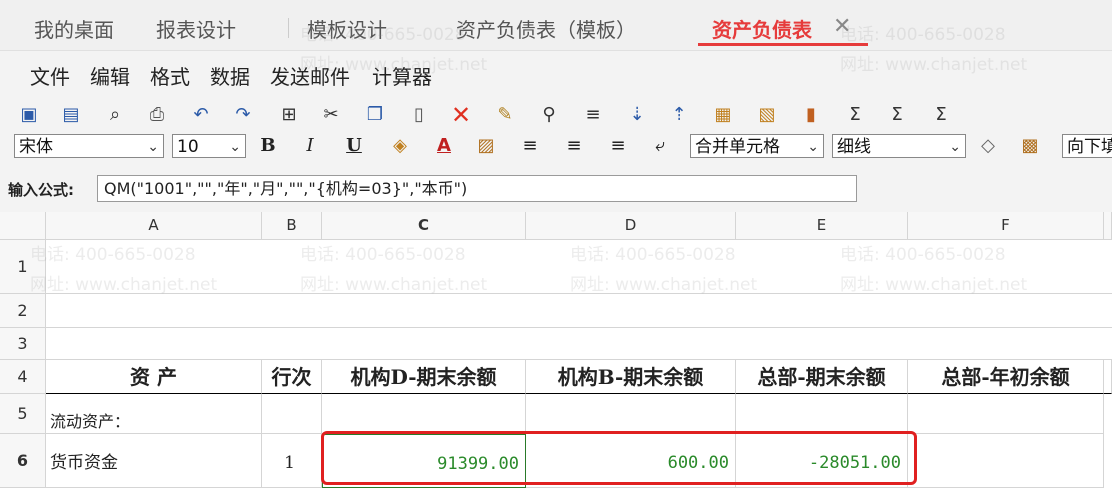 The height and width of the screenshot is (488, 1112). I want to click on formula-label: 输入公式:, so click(41, 190).